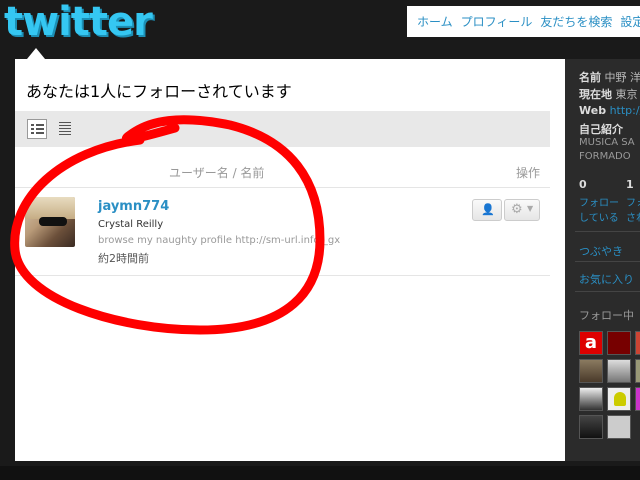 The height and width of the screenshot is (480, 640). I want to click on column-action: 操作, so click(527, 173).